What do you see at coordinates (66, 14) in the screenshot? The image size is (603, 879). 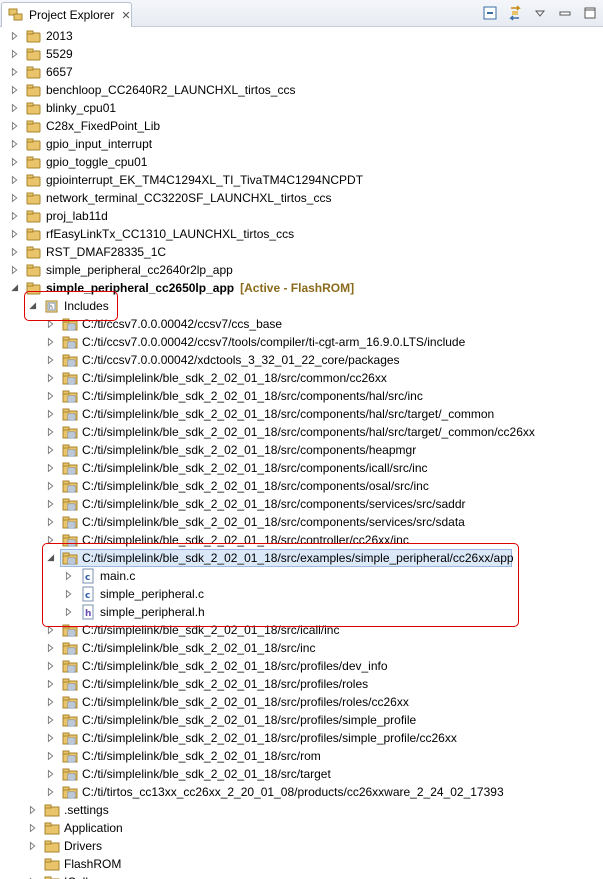 I see `tab-project-explorer: Project Explorer ✕` at bounding box center [66, 14].